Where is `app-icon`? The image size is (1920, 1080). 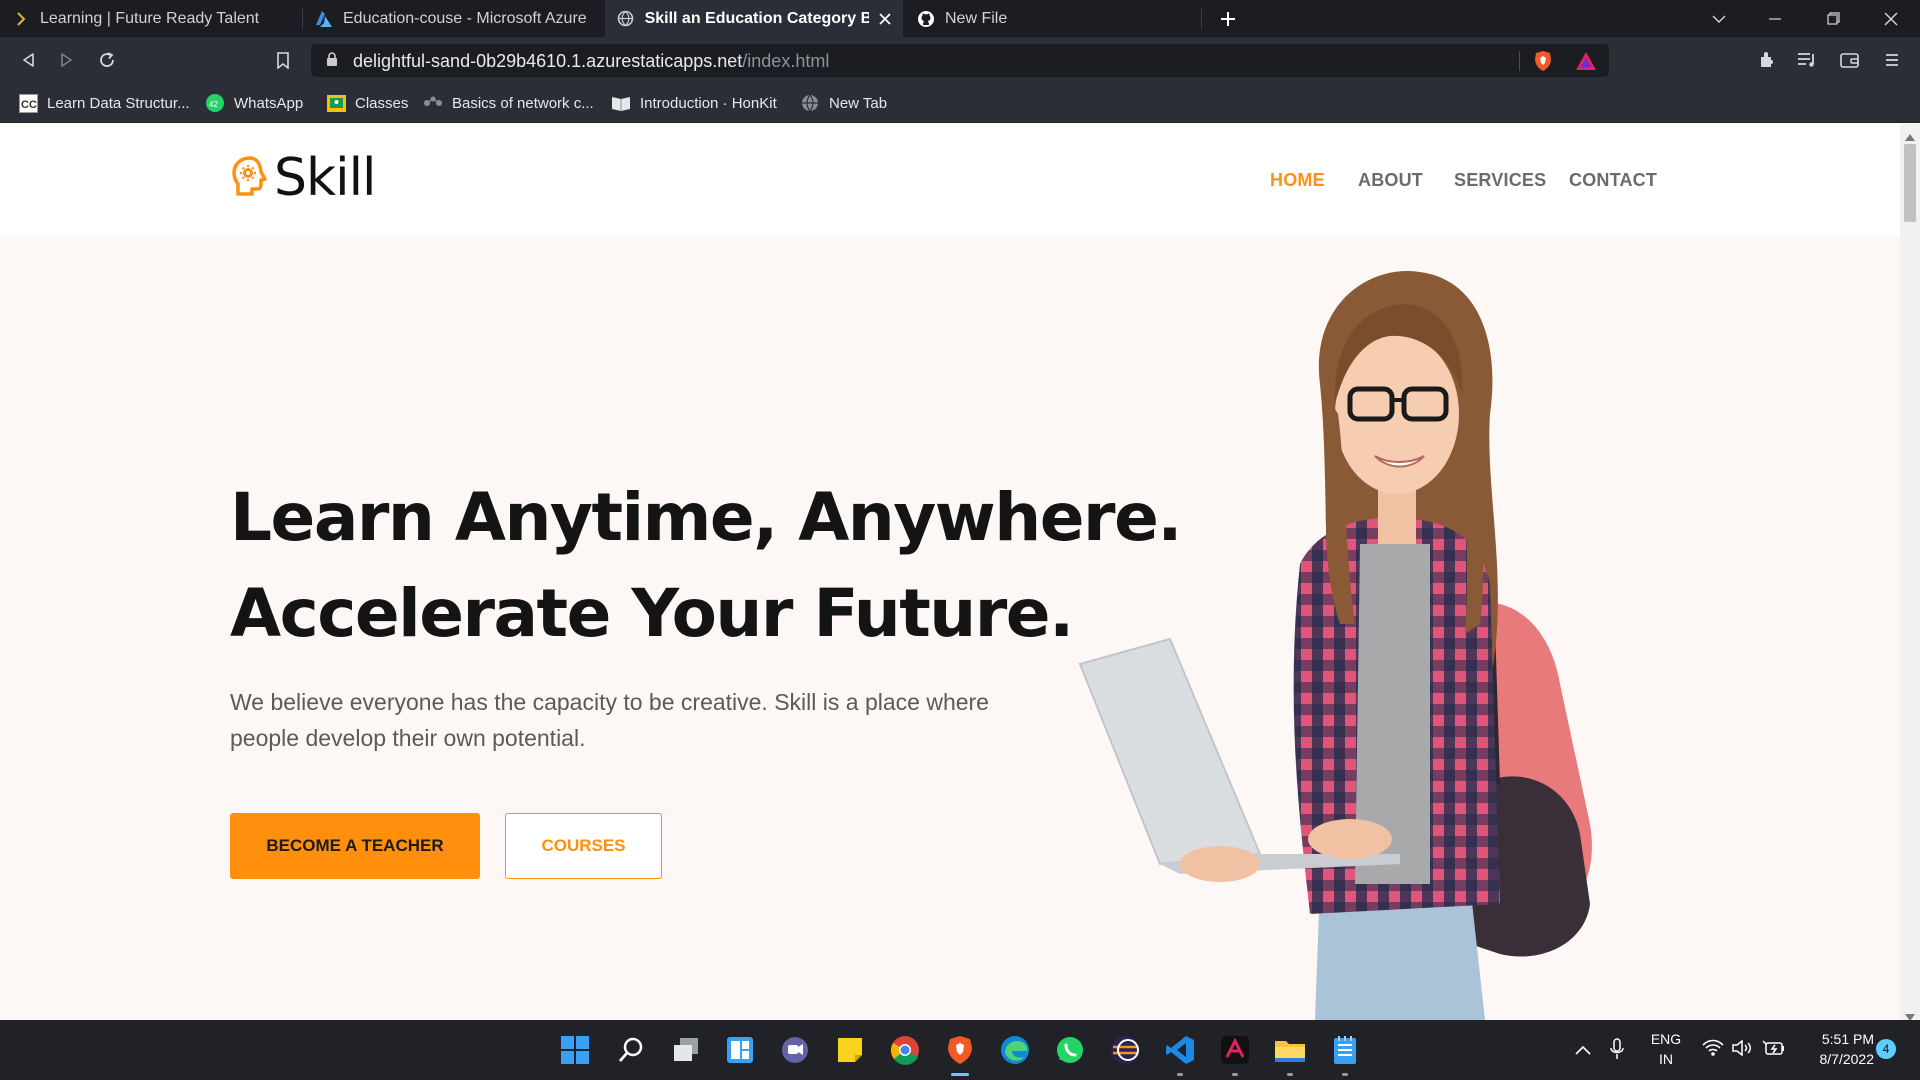
app-icon is located at coordinates (1235, 1050).